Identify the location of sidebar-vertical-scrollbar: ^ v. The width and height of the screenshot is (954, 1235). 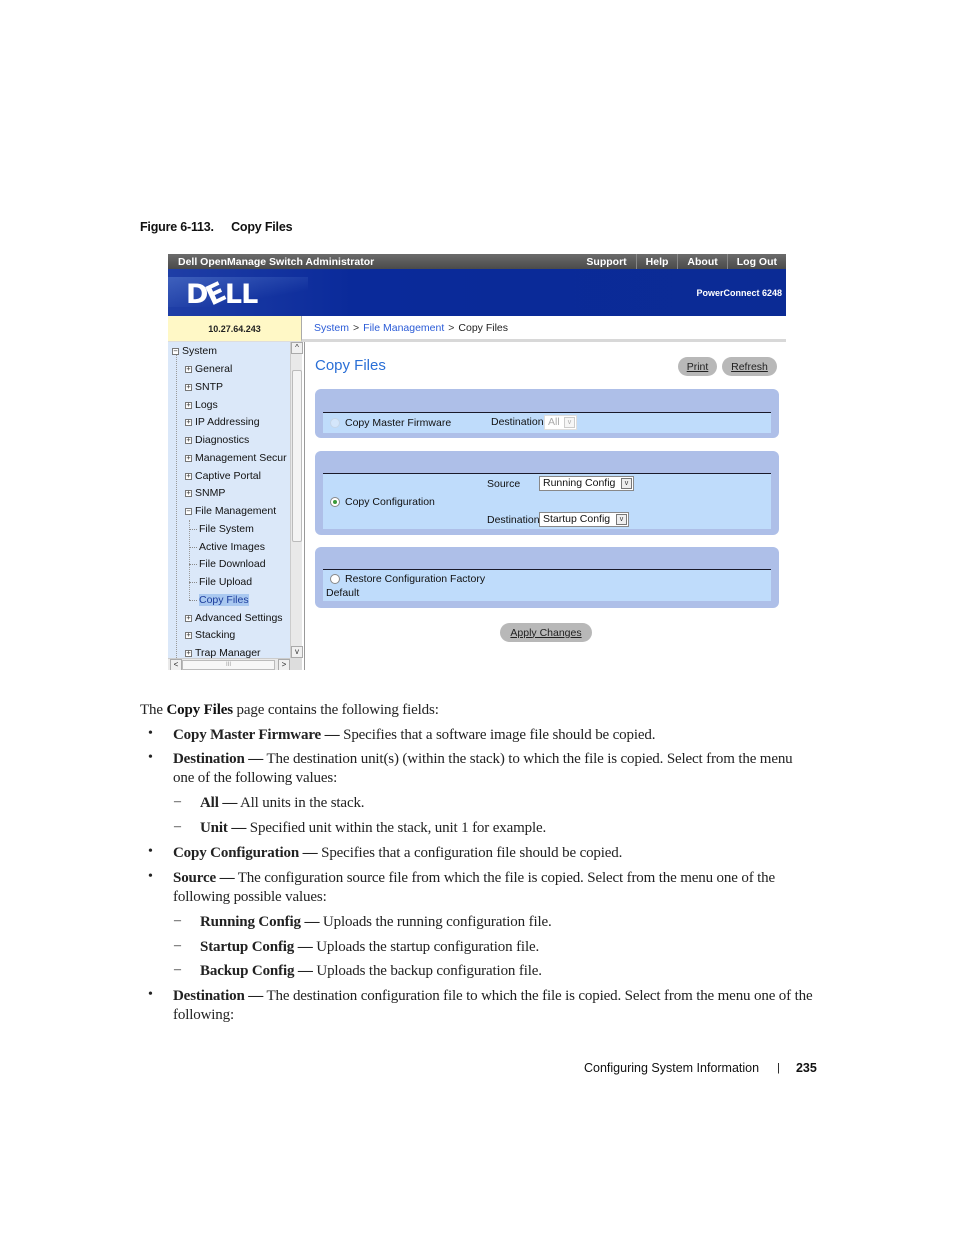
(296, 500).